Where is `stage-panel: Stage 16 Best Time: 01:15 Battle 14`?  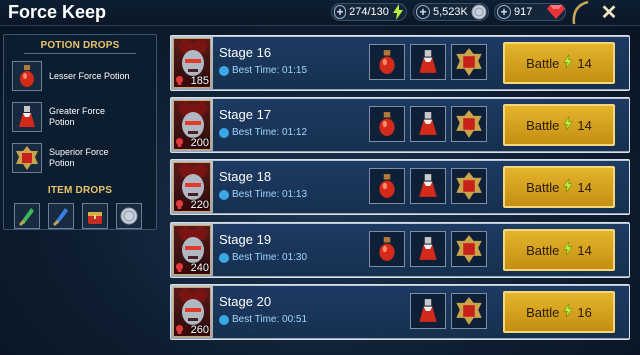 stage-panel: Stage 16 Best Time: 01:15 Battle 14 is located at coordinates (421, 63).